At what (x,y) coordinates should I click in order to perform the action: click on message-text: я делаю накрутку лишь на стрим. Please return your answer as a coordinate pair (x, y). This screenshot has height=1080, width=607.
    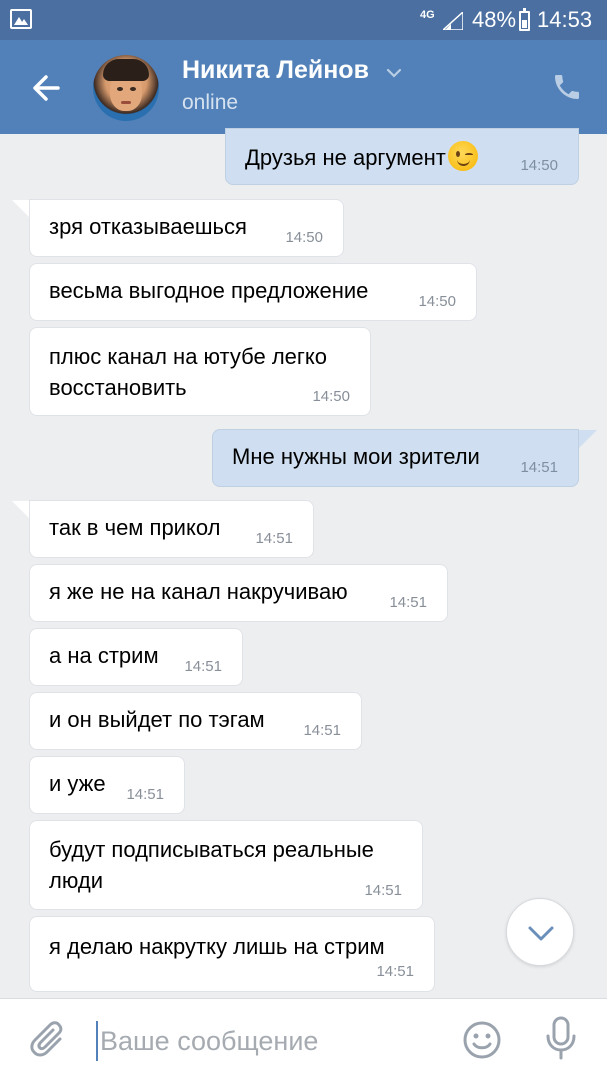
    Looking at the image, I should click on (217, 946).